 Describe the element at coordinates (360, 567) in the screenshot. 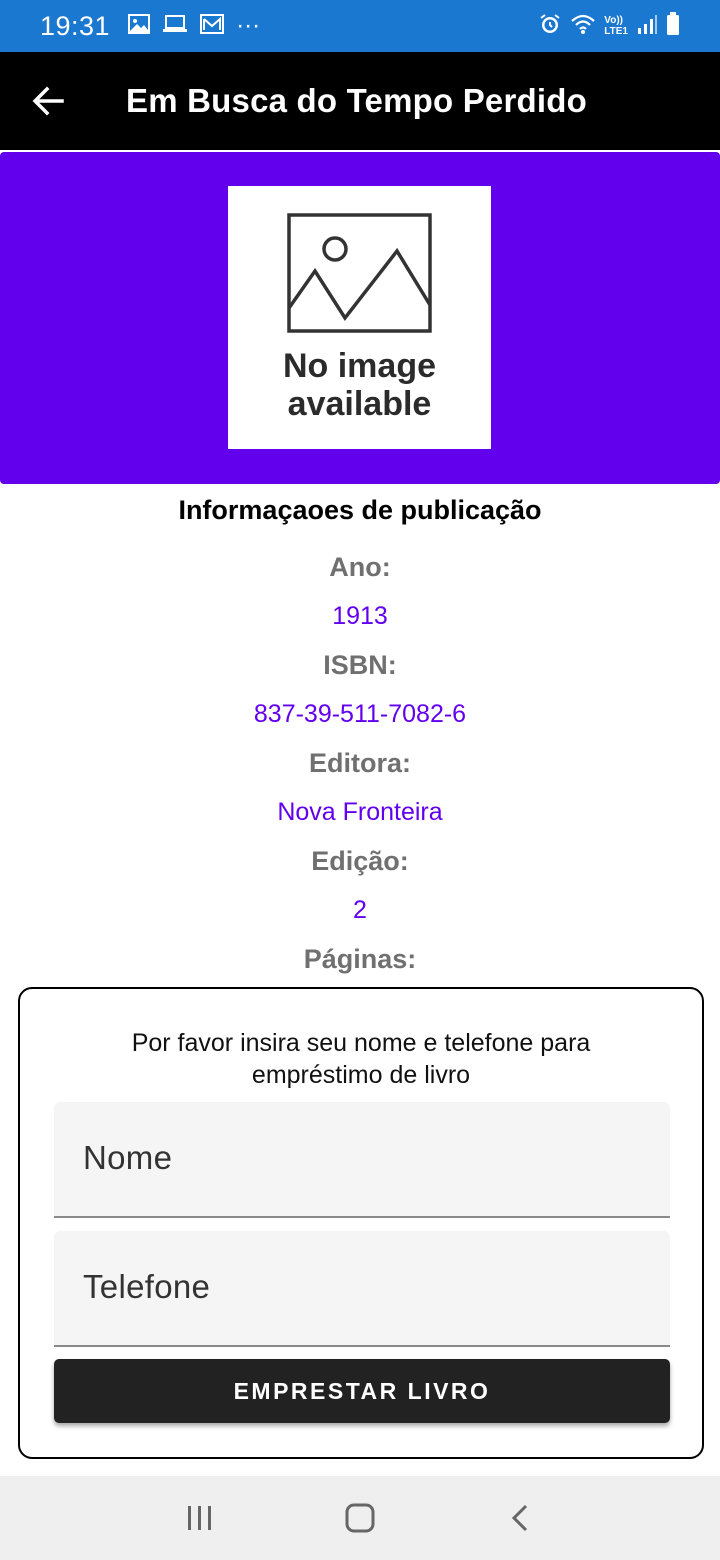

I see `year-label: Ano:` at that location.